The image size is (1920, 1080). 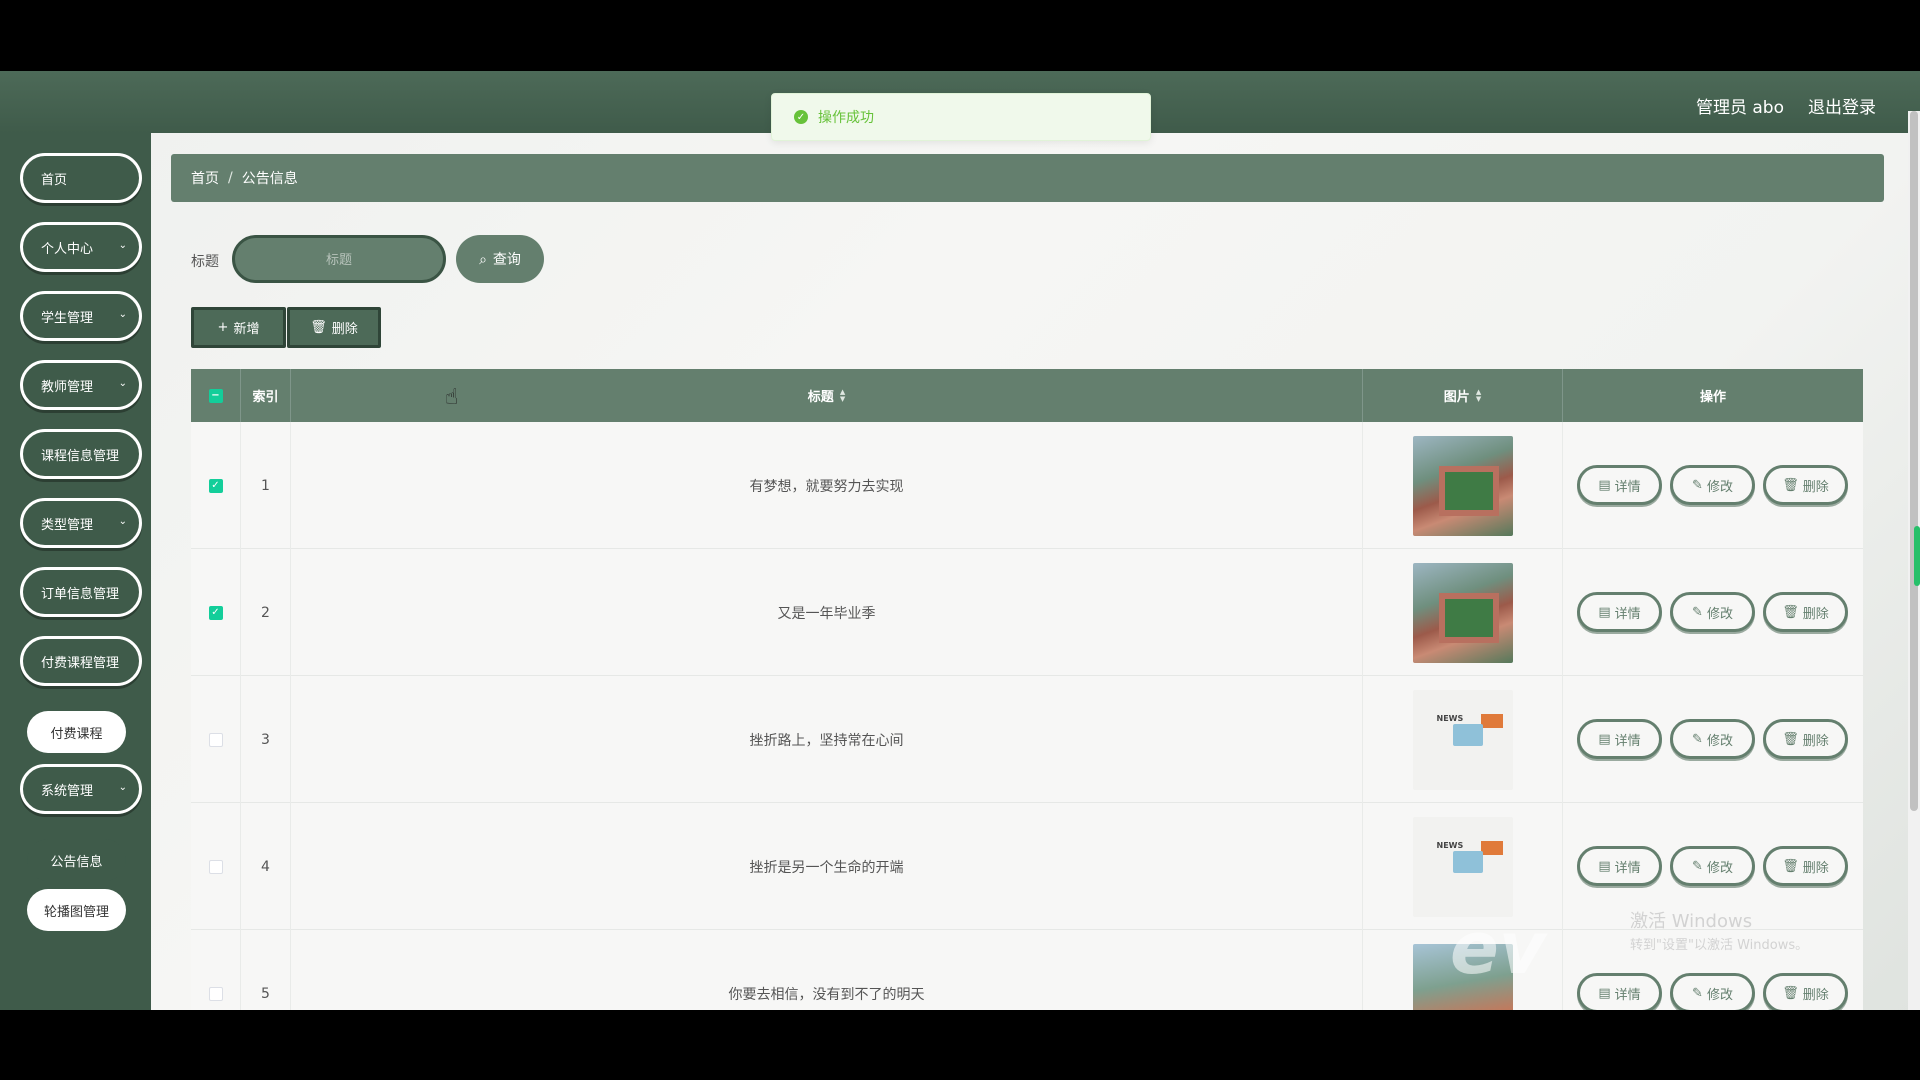 What do you see at coordinates (81, 178) in the screenshot?
I see `sidebar-item-home: 首页` at bounding box center [81, 178].